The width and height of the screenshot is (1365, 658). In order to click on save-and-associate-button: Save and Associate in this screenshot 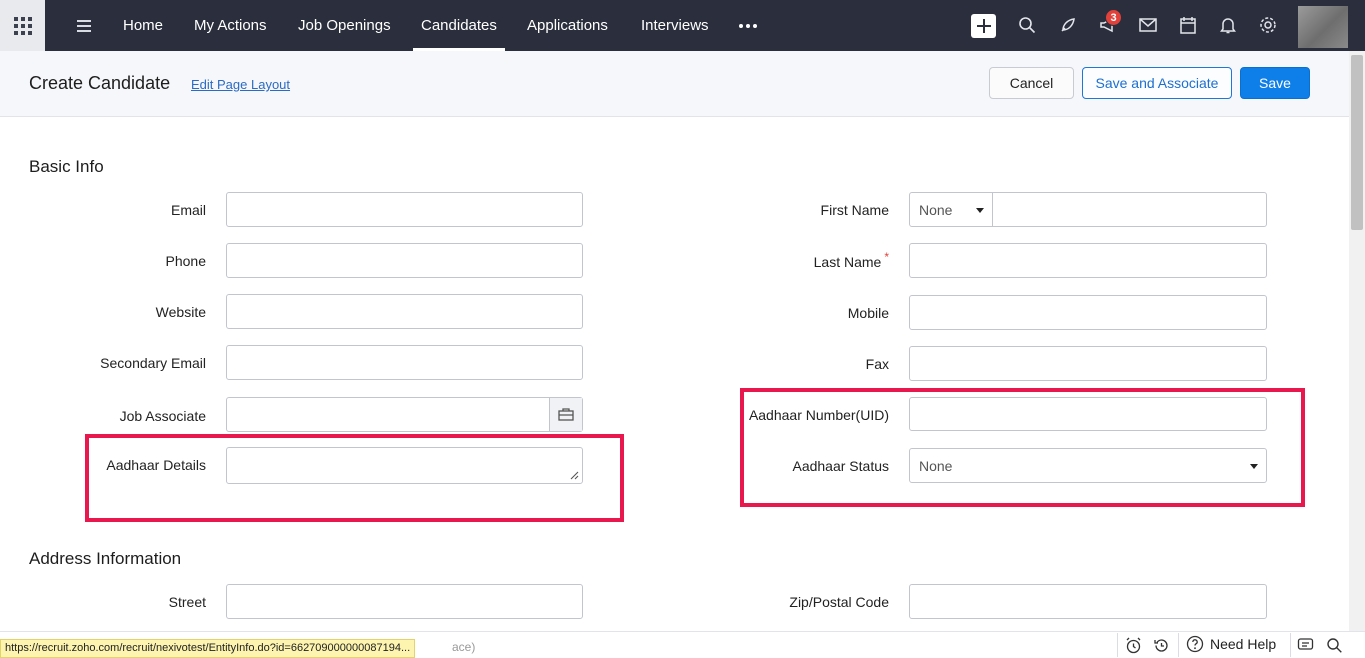, I will do `click(1157, 83)`.